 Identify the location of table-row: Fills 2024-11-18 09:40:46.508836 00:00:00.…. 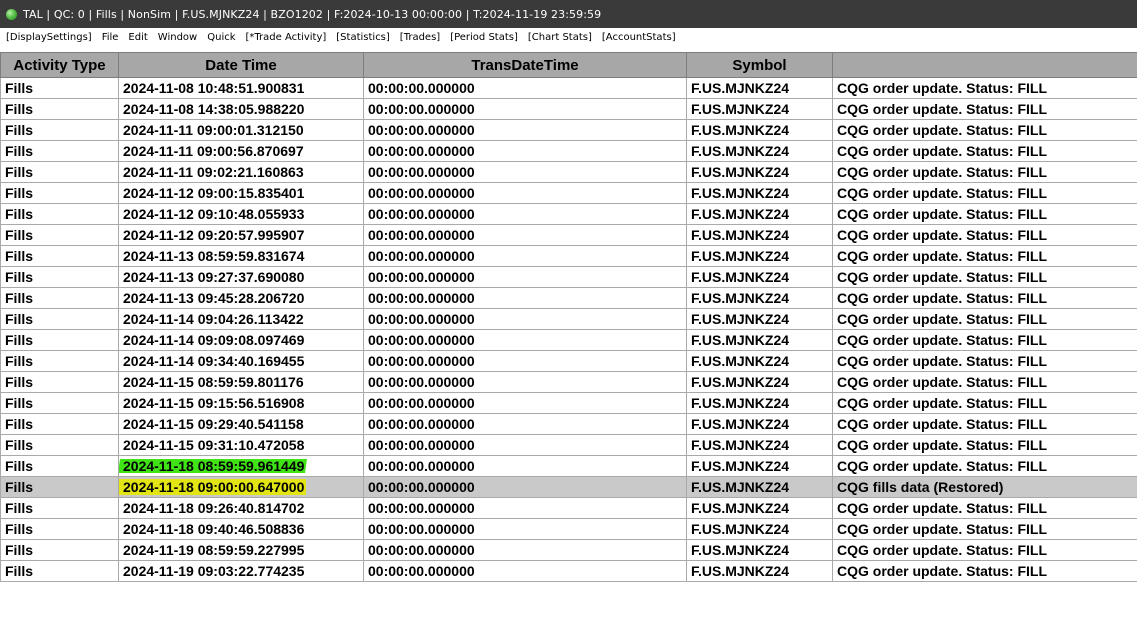
(568, 529).